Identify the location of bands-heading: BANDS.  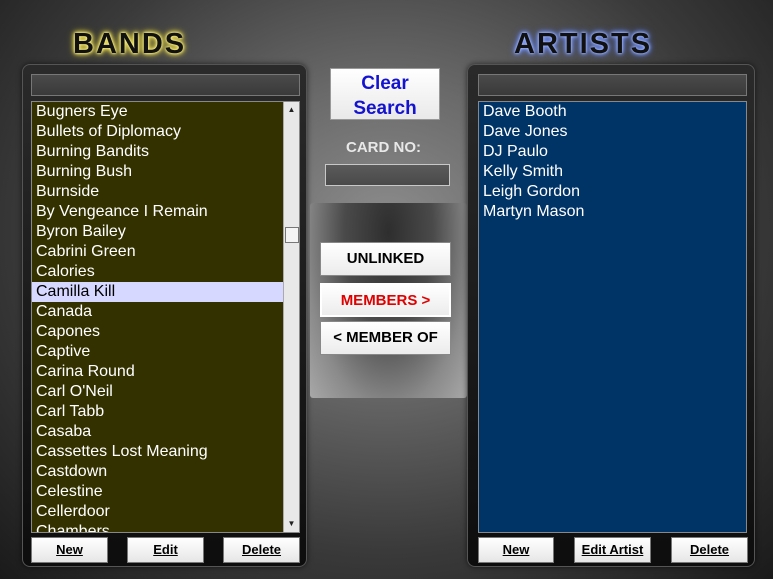
(130, 44).